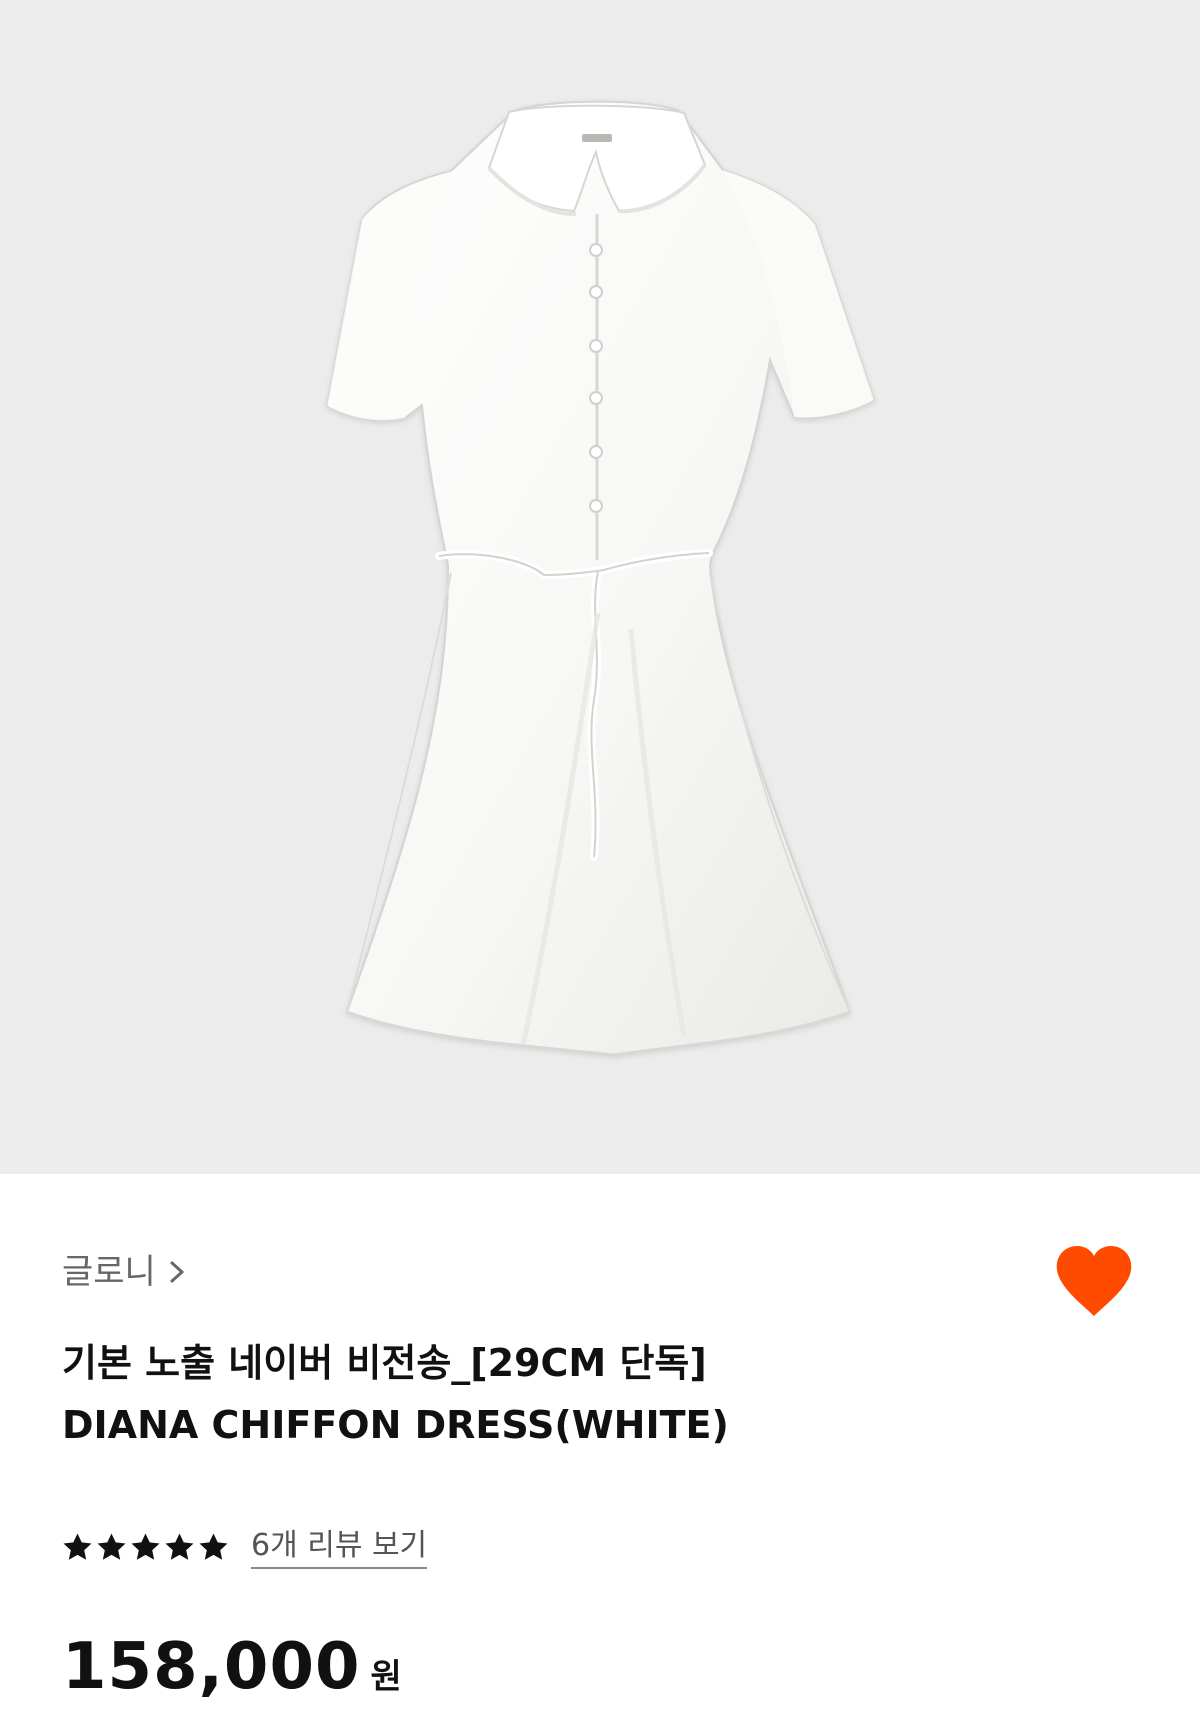  I want to click on chevron-right-icon, so click(177, 1272).